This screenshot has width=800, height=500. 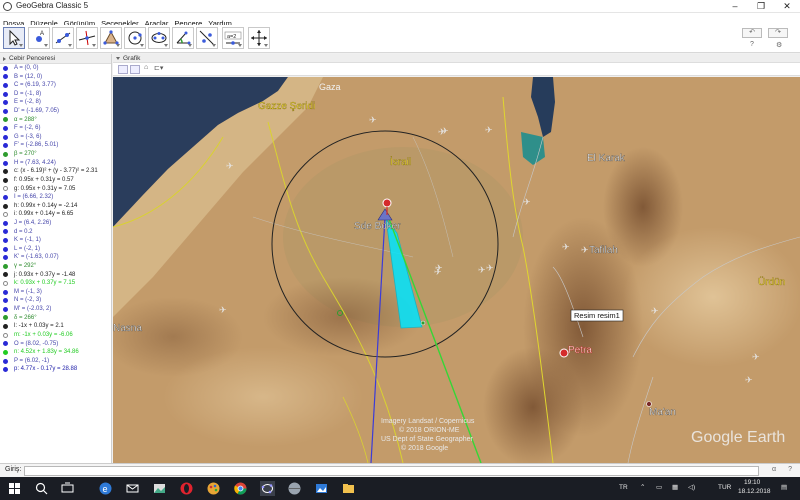 I want to click on mail-icon, so click(x=132, y=488).